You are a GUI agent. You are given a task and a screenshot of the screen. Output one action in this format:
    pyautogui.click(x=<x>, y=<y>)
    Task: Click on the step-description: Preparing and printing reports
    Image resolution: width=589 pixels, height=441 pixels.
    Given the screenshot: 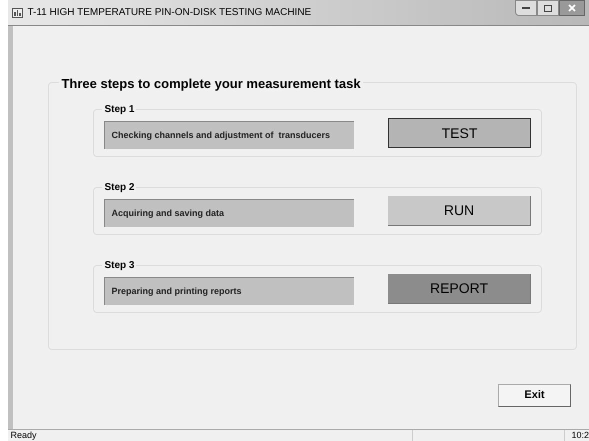 What is the action you would take?
    pyautogui.click(x=229, y=291)
    